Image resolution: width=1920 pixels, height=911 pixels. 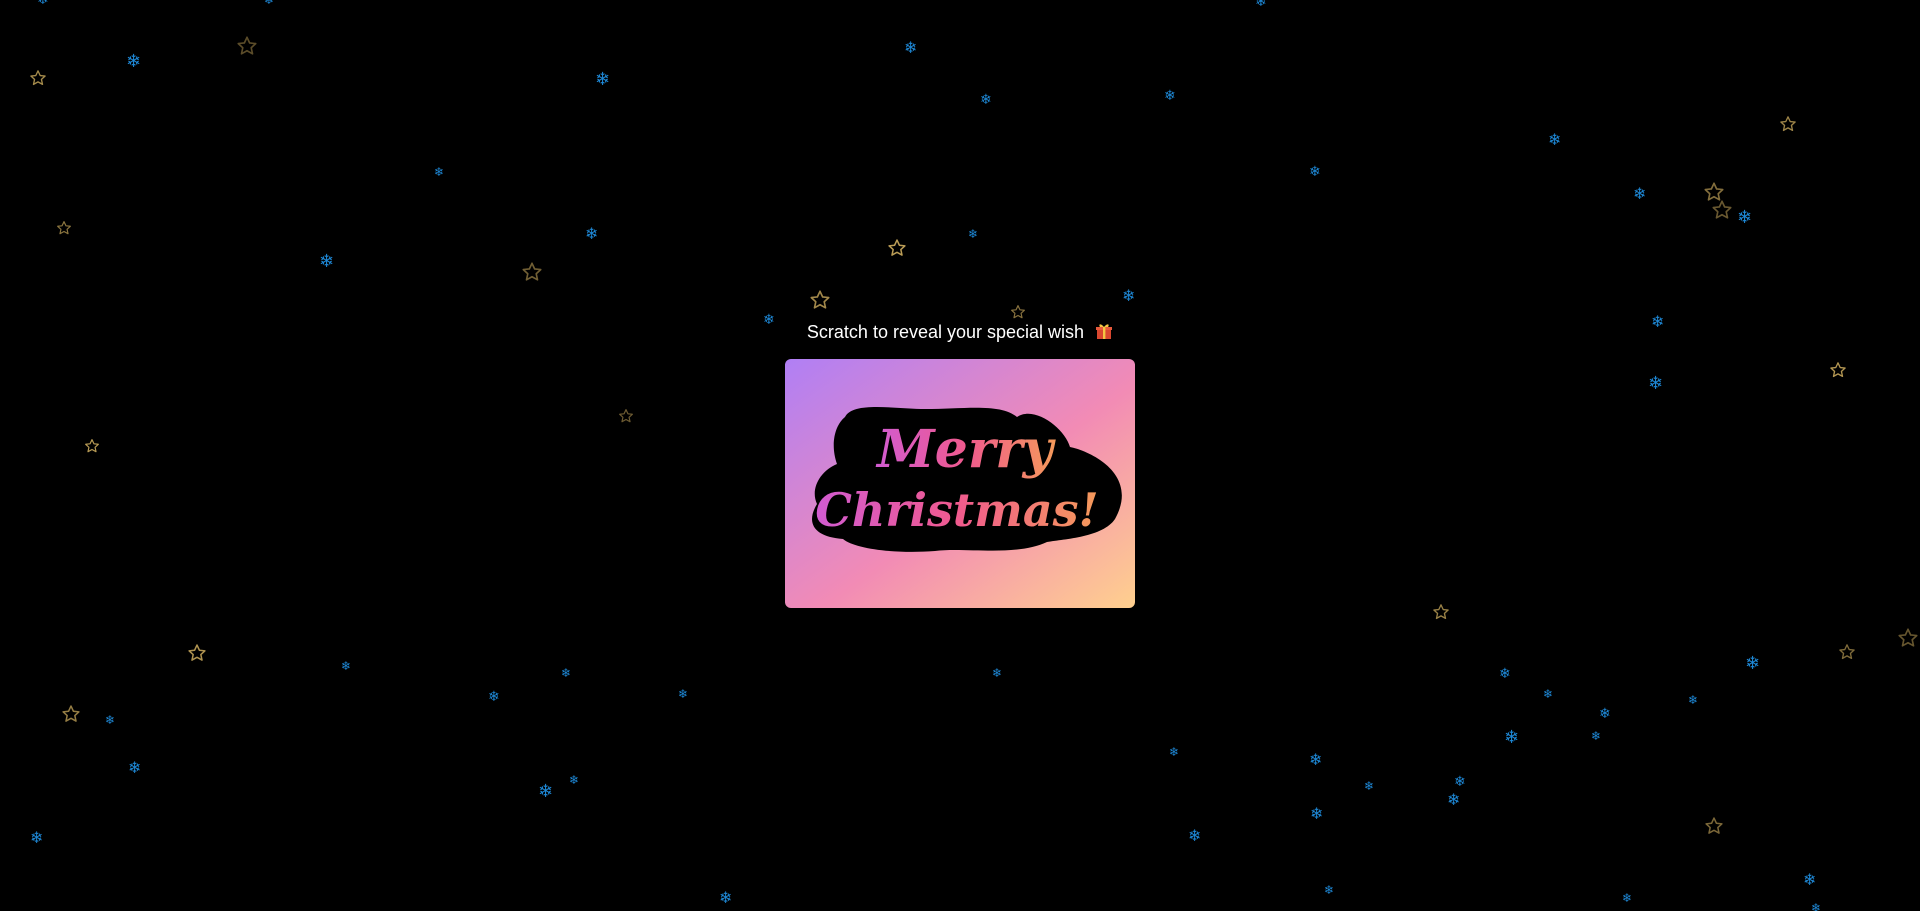 What do you see at coordinates (1104, 333) in the screenshot?
I see `gift-icon` at bounding box center [1104, 333].